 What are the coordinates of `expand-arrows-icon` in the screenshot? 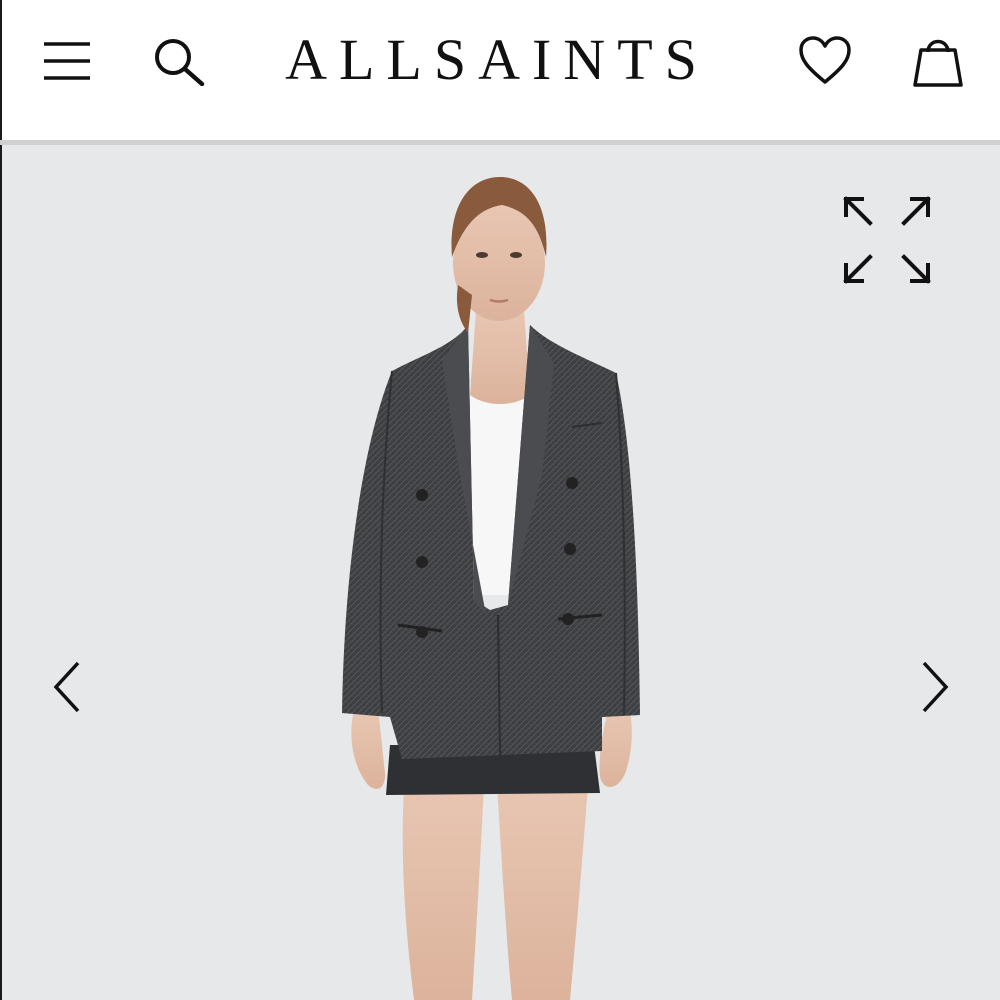 It's located at (887, 240).